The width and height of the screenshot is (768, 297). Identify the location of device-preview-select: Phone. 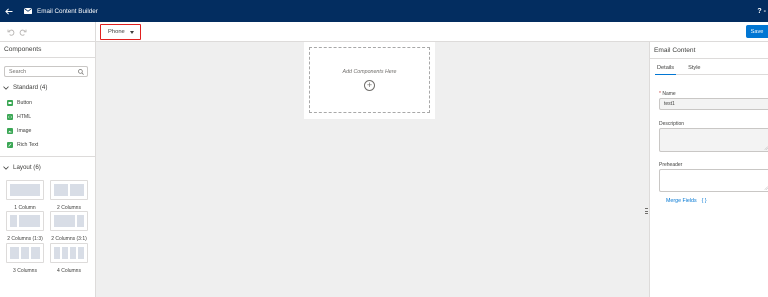
(120, 32).